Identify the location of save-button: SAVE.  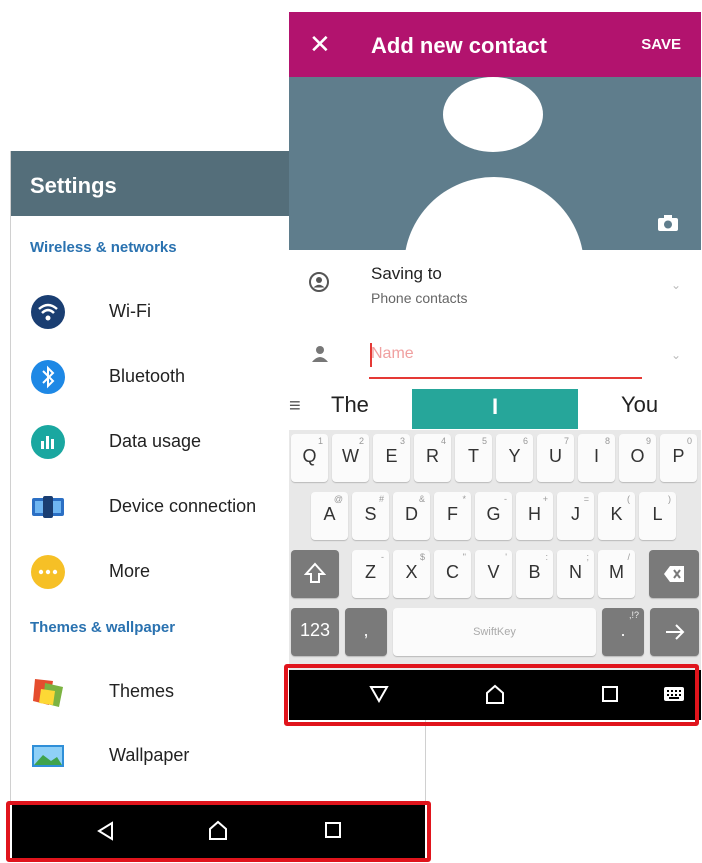
(661, 44).